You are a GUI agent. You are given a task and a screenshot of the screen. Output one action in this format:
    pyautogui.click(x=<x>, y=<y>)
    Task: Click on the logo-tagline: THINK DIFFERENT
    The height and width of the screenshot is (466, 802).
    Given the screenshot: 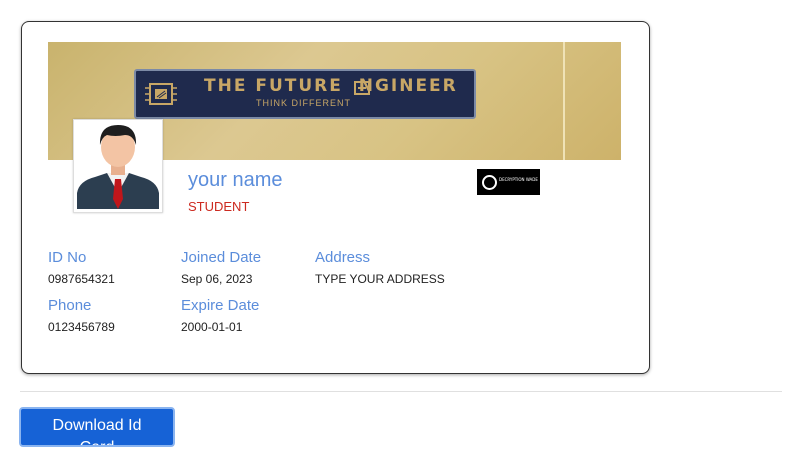 What is the action you would take?
    pyautogui.click(x=303, y=103)
    